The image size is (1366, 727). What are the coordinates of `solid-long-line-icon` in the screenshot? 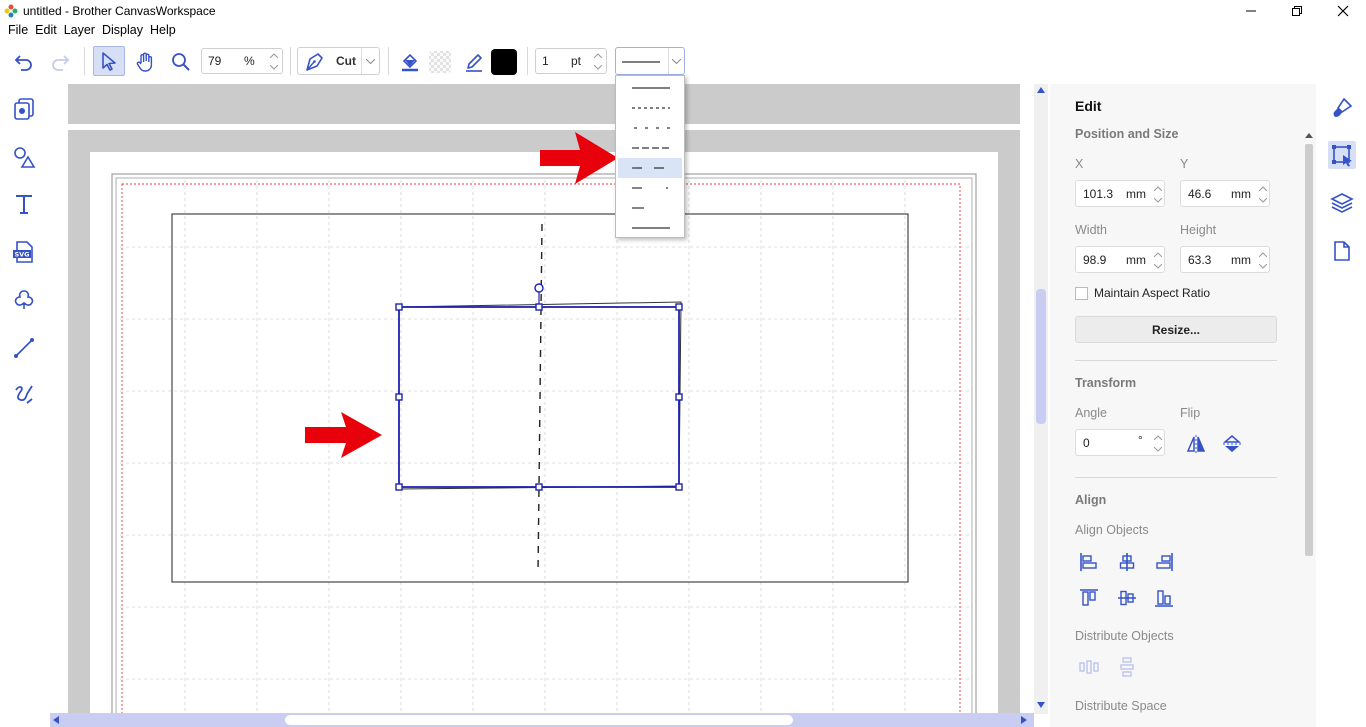 It's located at (651, 228).